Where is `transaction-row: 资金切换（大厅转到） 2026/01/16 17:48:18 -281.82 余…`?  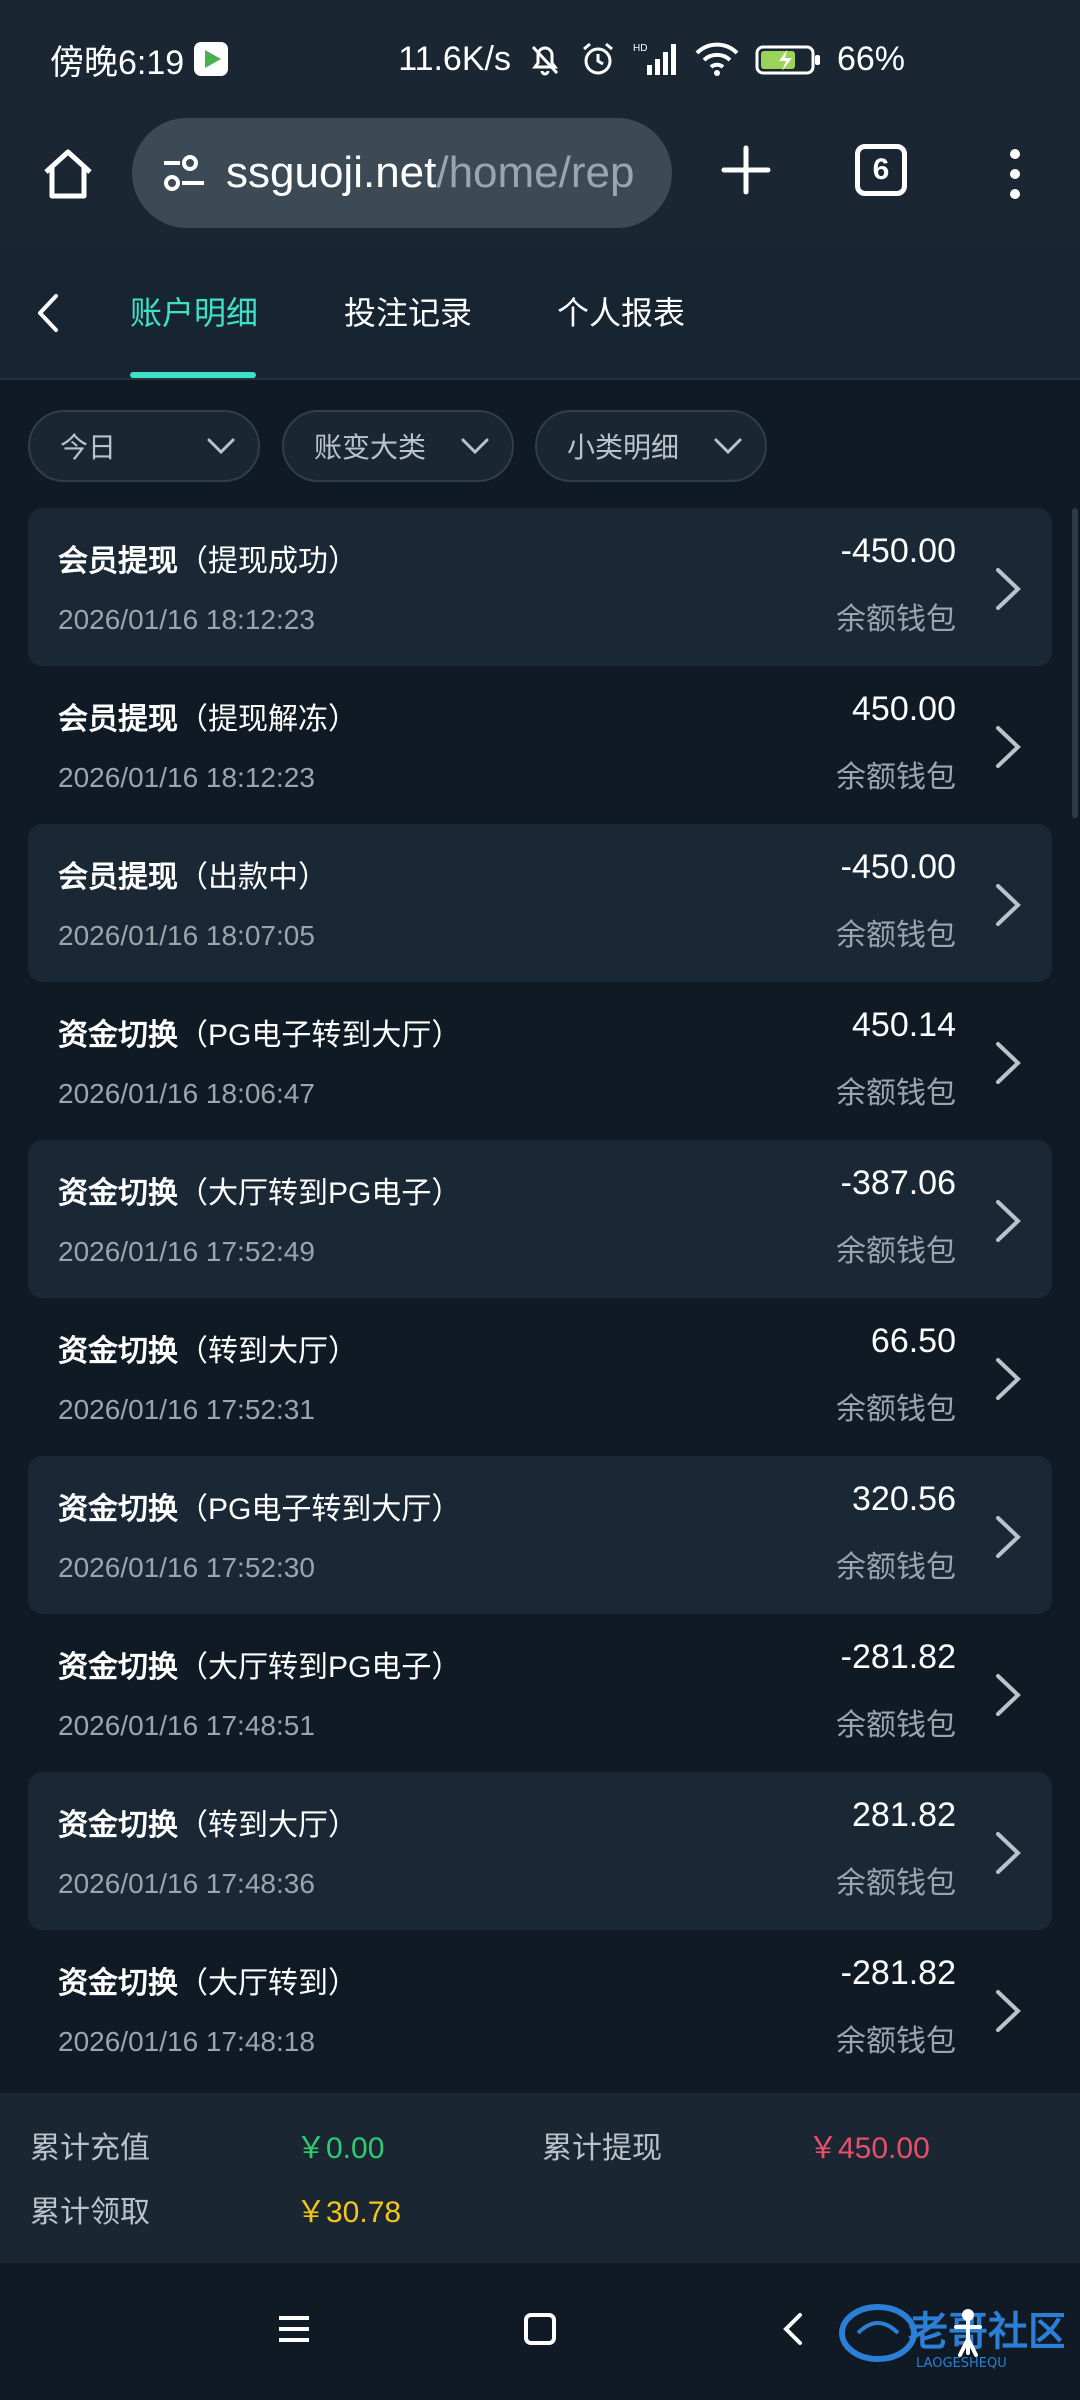 transaction-row: 资金切换（大厅转到） 2026/01/16 17:48:18 -281.82 余… is located at coordinates (540, 2009).